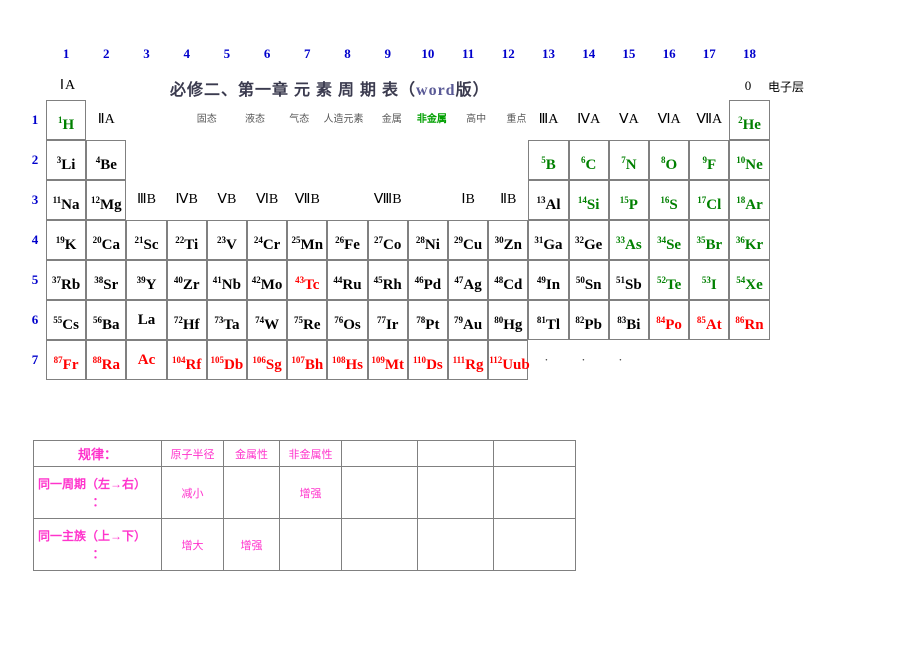 The height and width of the screenshot is (651, 920). I want to click on element-cell-in: 49In, so click(548, 280).